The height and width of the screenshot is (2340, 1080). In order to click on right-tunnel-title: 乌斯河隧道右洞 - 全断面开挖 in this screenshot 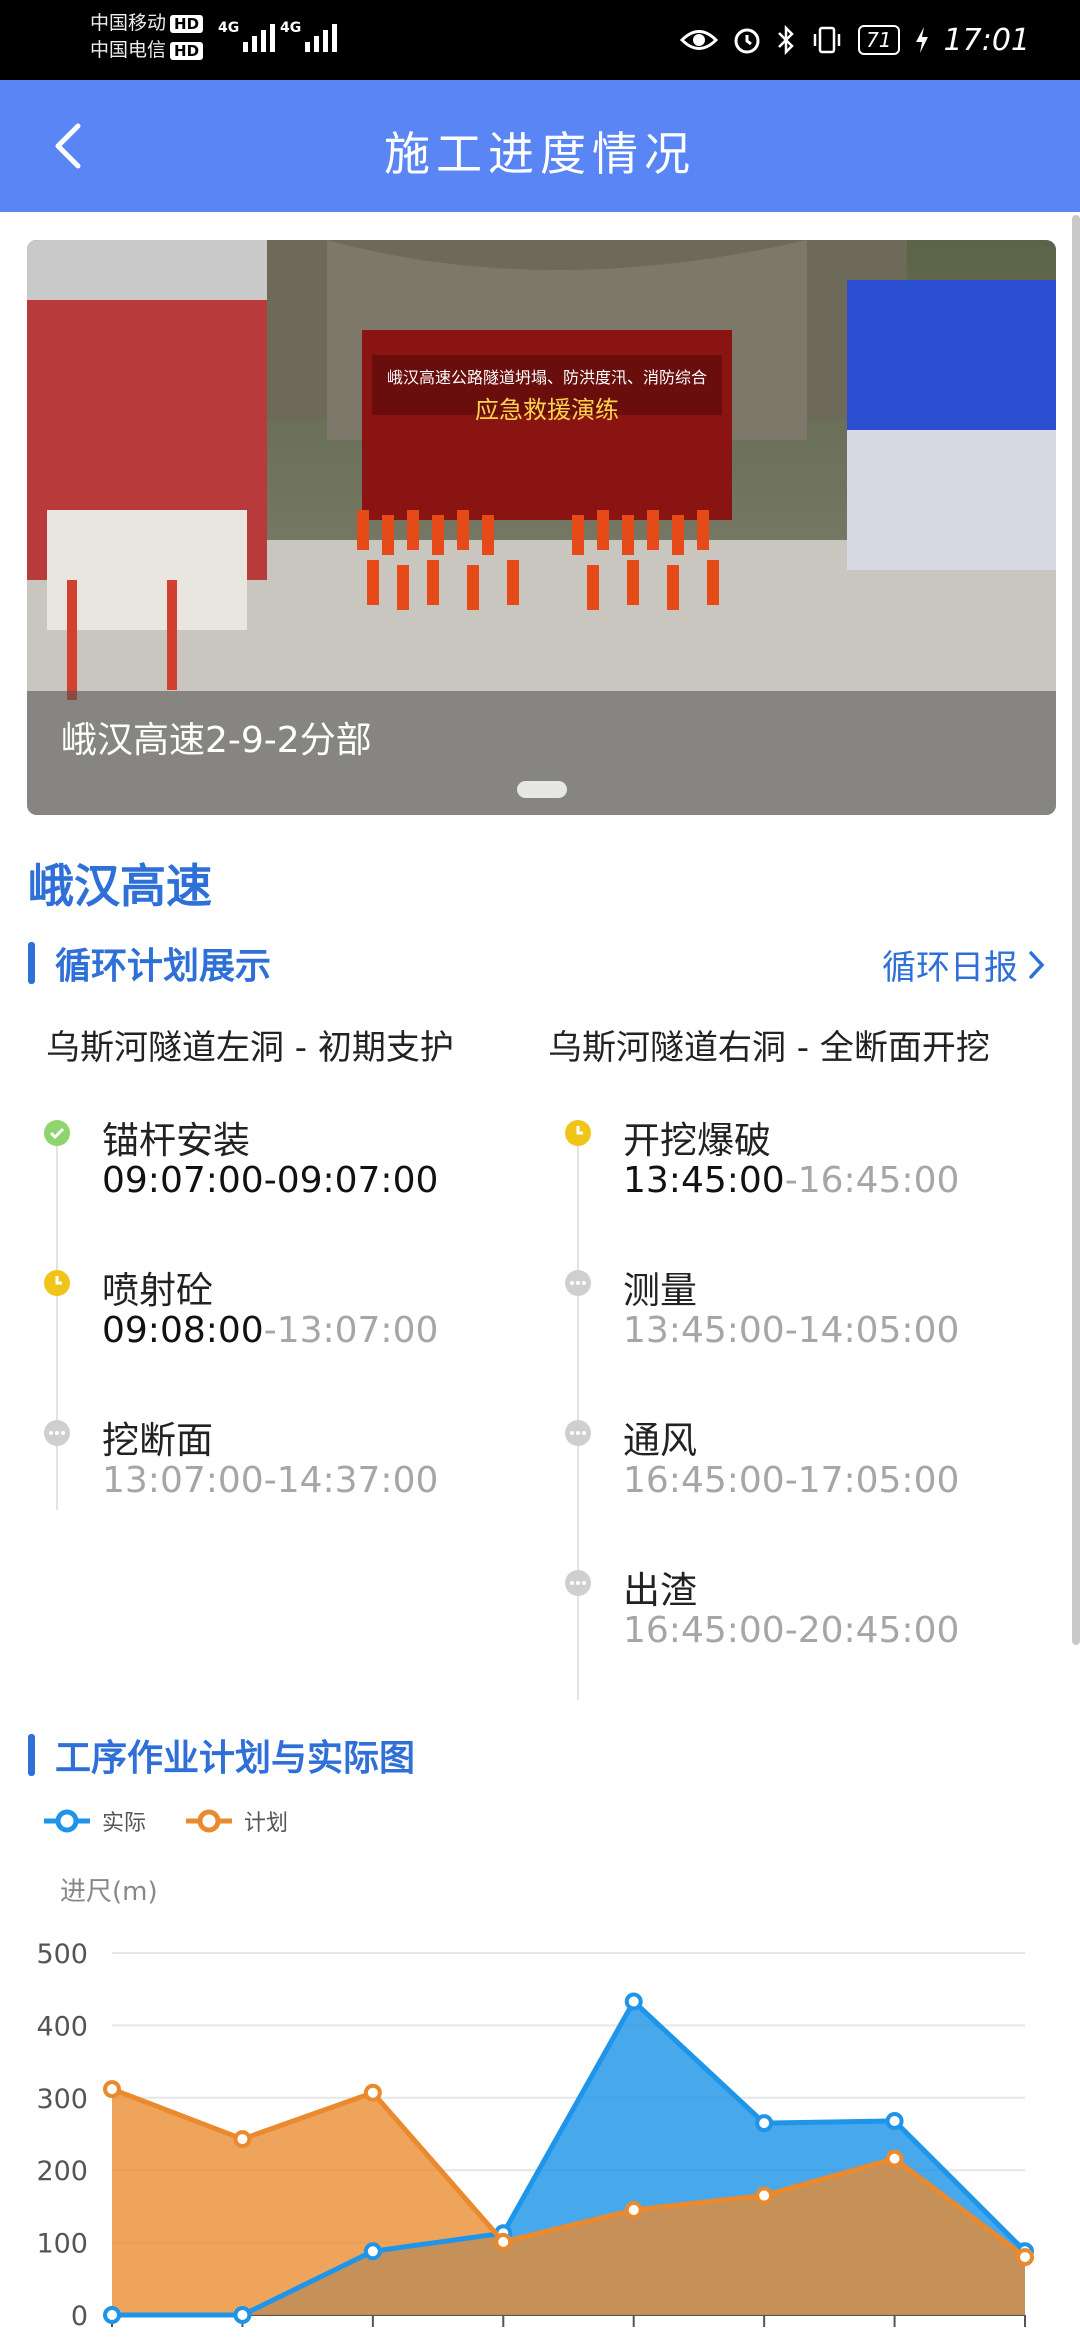, I will do `click(769, 1048)`.